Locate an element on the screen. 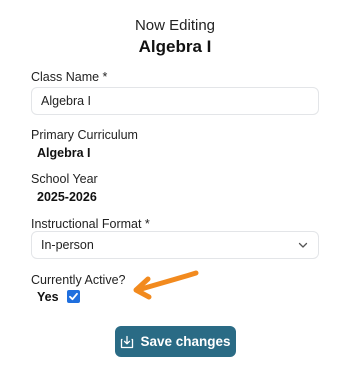 The width and height of the screenshot is (350, 375). primary-curriculum-value: Algebra I is located at coordinates (64, 153).